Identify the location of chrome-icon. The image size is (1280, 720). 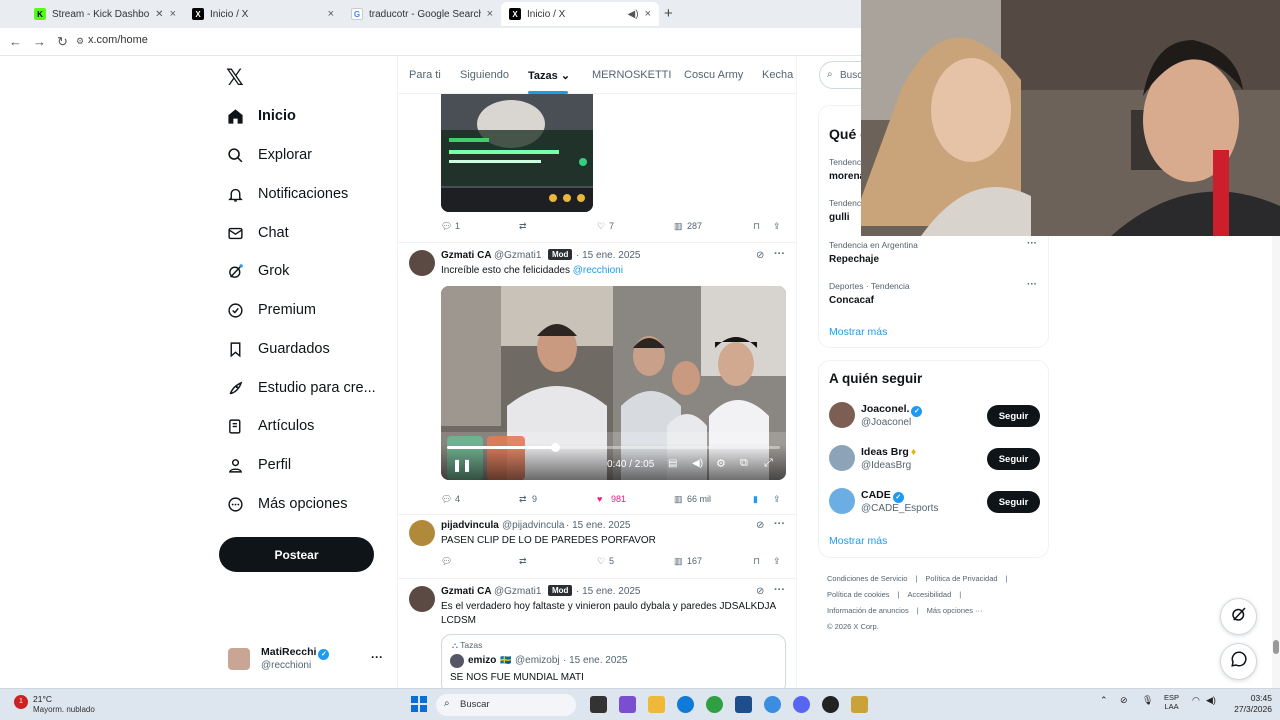
(714, 704).